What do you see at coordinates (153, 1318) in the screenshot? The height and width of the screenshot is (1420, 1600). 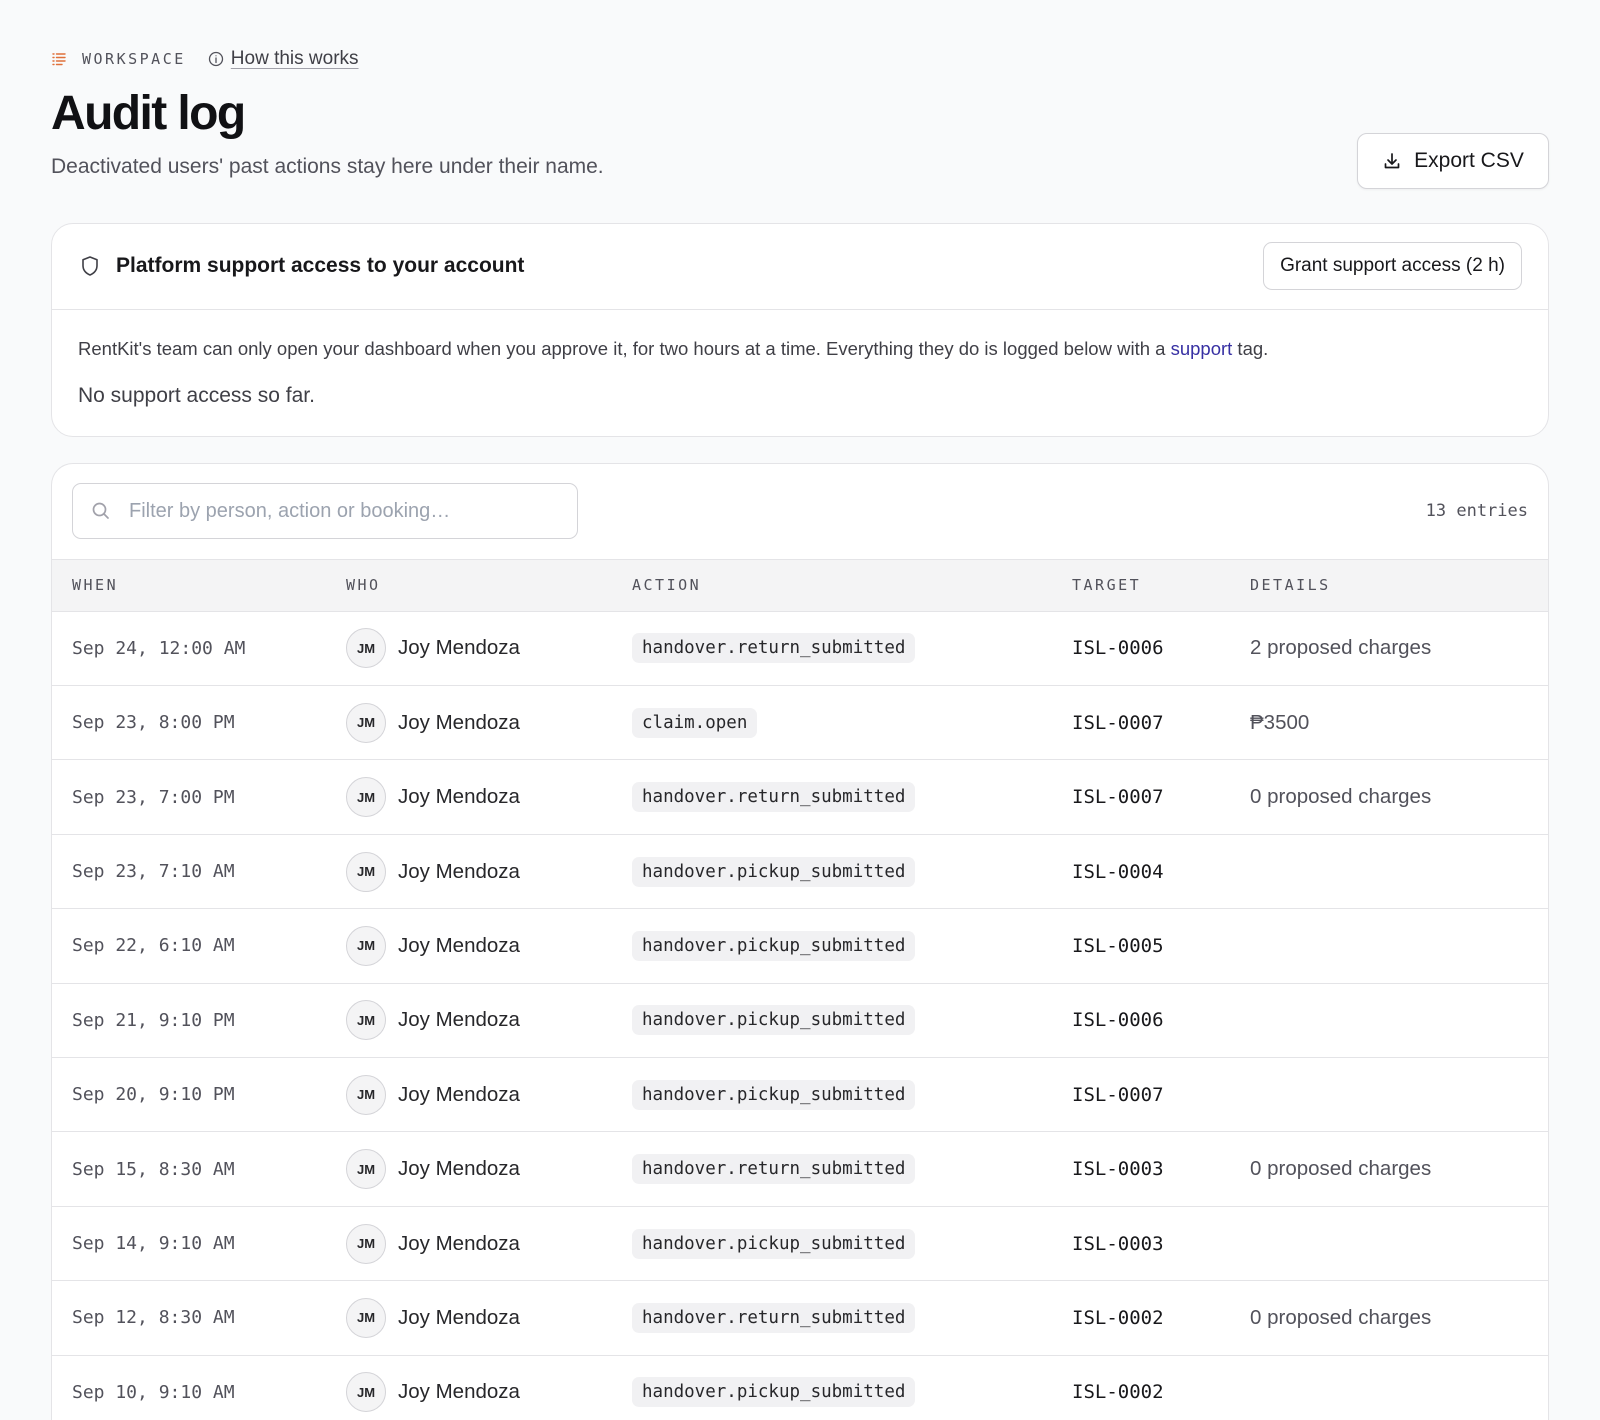 I see `cell-when: Sep 12, 8:30 AM` at bounding box center [153, 1318].